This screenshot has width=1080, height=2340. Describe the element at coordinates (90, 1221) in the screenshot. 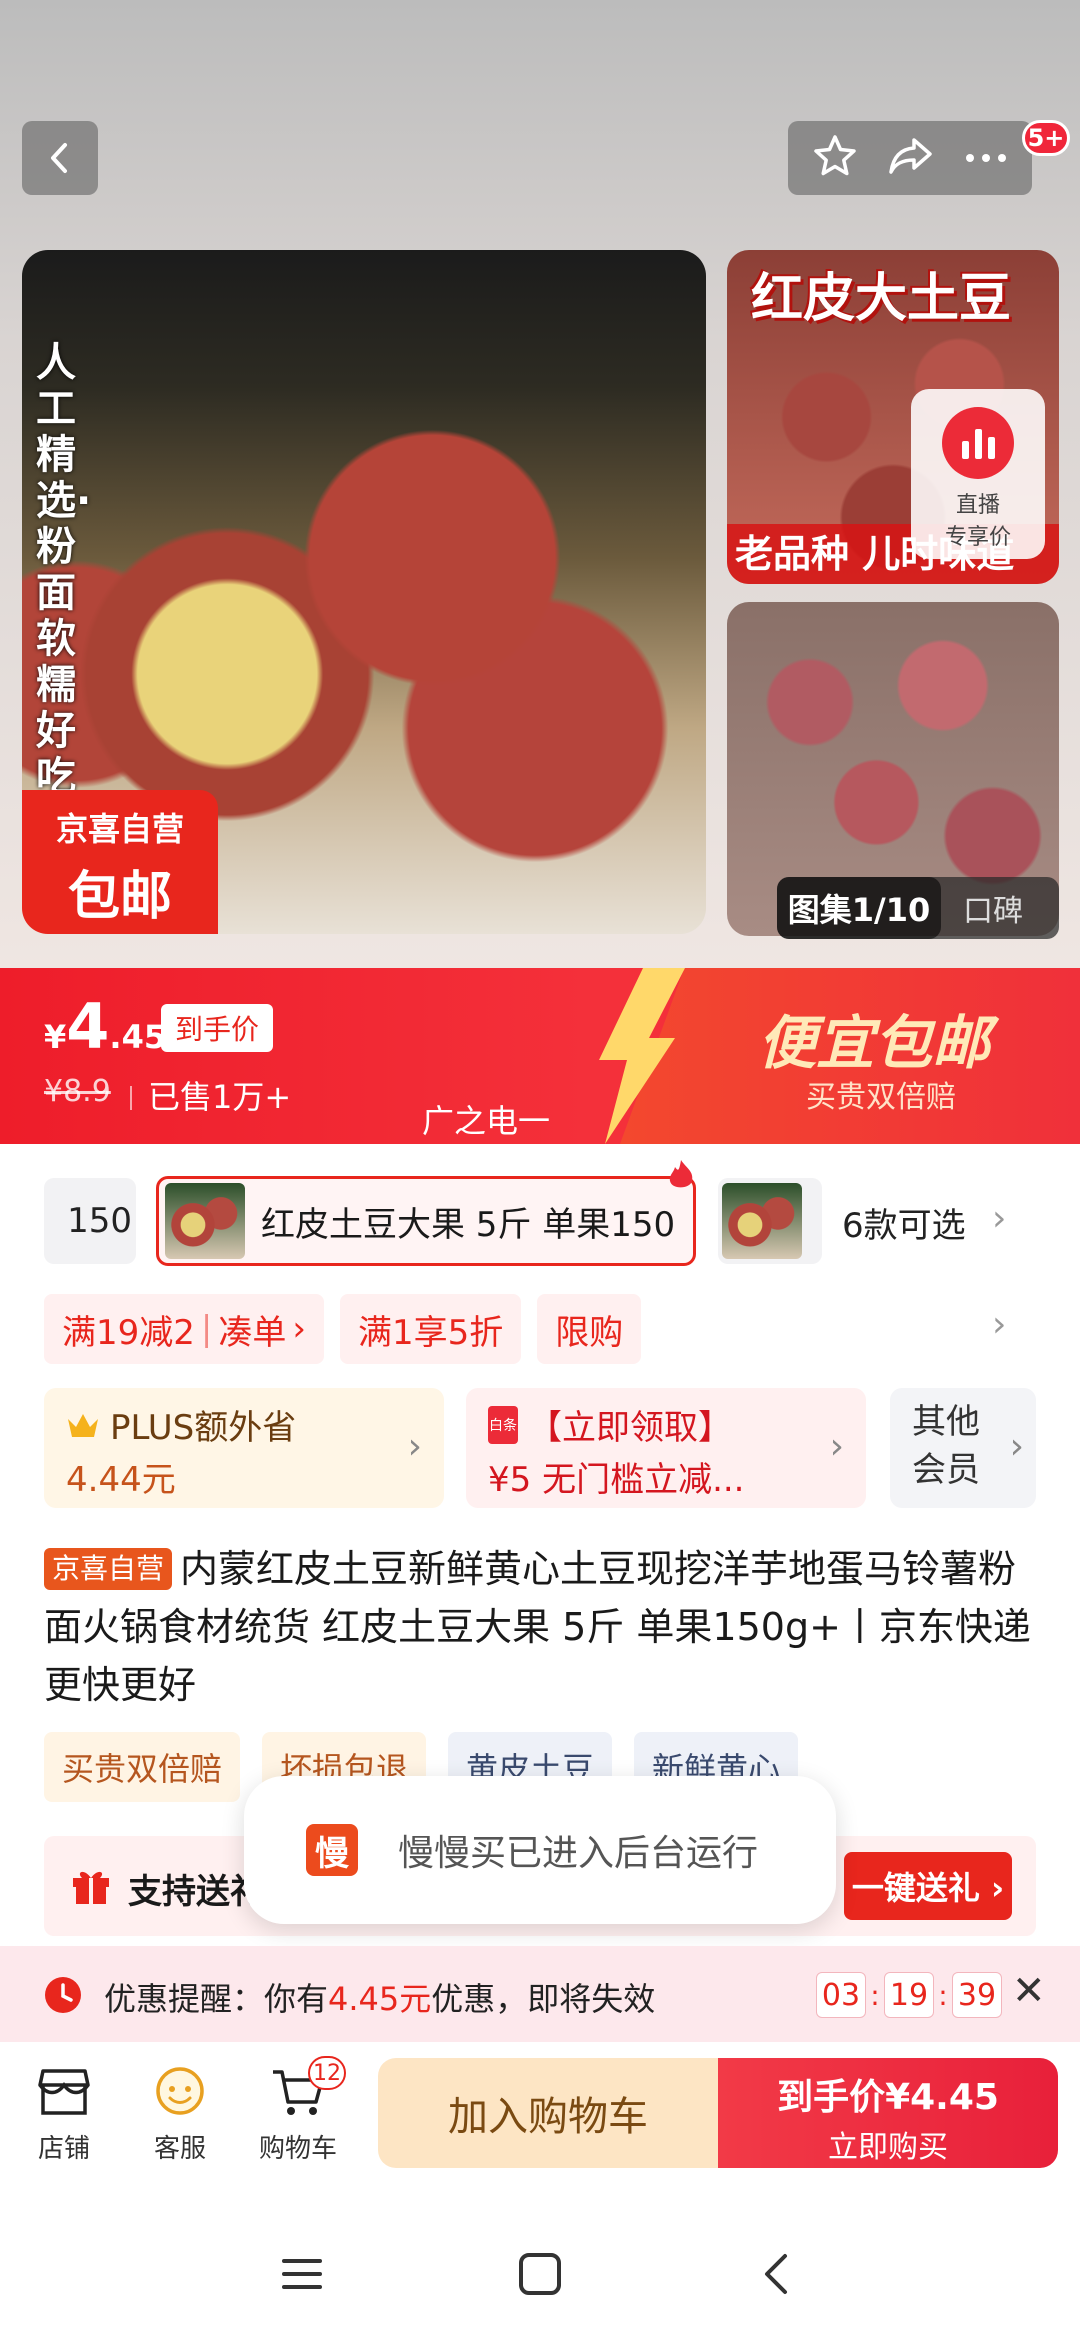

I see `variant-option-prev: 150` at that location.